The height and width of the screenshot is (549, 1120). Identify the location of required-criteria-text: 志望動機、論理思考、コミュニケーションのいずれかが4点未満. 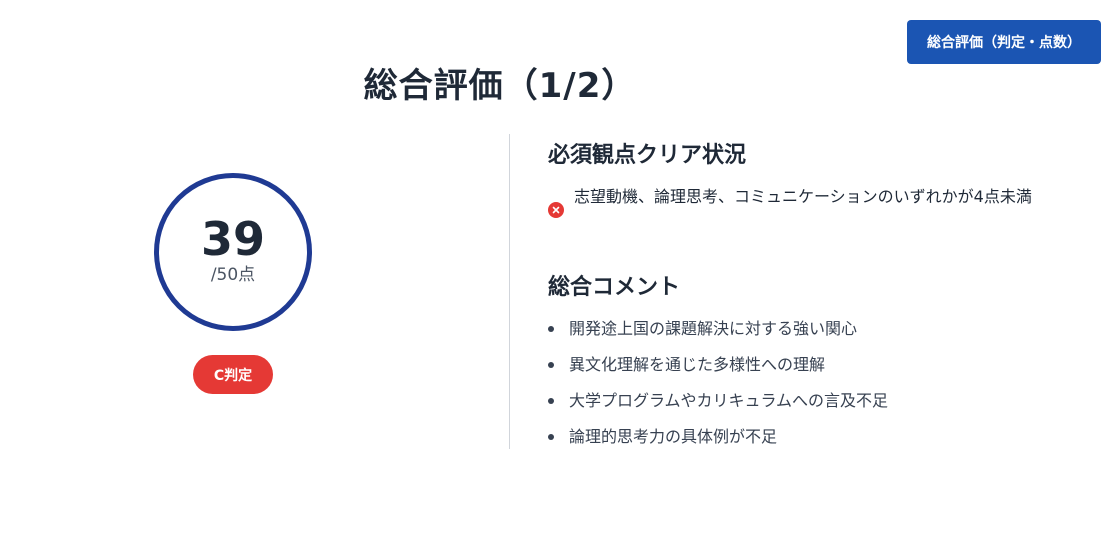
(803, 196).